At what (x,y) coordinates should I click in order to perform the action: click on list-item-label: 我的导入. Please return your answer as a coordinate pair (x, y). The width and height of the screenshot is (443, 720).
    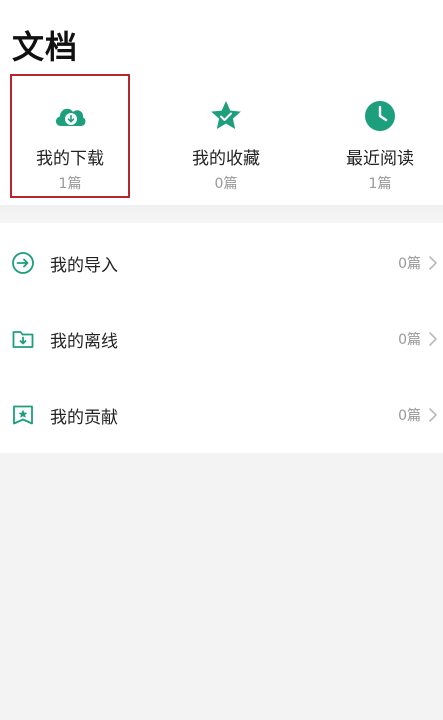
    Looking at the image, I should click on (84, 265).